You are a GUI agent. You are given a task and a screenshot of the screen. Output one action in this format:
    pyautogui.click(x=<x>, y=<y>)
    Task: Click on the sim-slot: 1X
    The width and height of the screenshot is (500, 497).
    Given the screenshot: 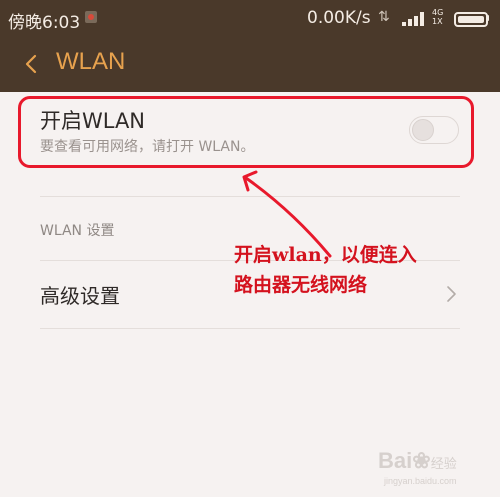 What is the action you would take?
    pyautogui.click(x=437, y=21)
    